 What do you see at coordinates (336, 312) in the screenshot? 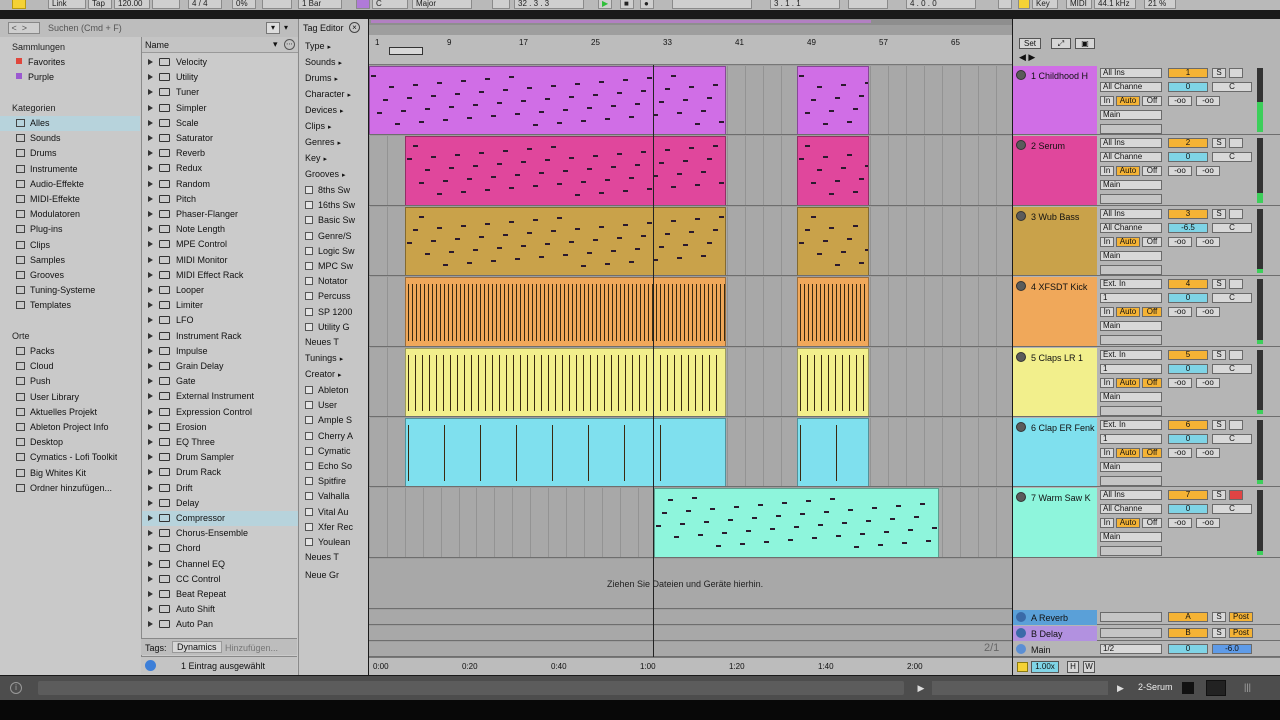
I see `tag-checkbox: SP 1200` at bounding box center [336, 312].